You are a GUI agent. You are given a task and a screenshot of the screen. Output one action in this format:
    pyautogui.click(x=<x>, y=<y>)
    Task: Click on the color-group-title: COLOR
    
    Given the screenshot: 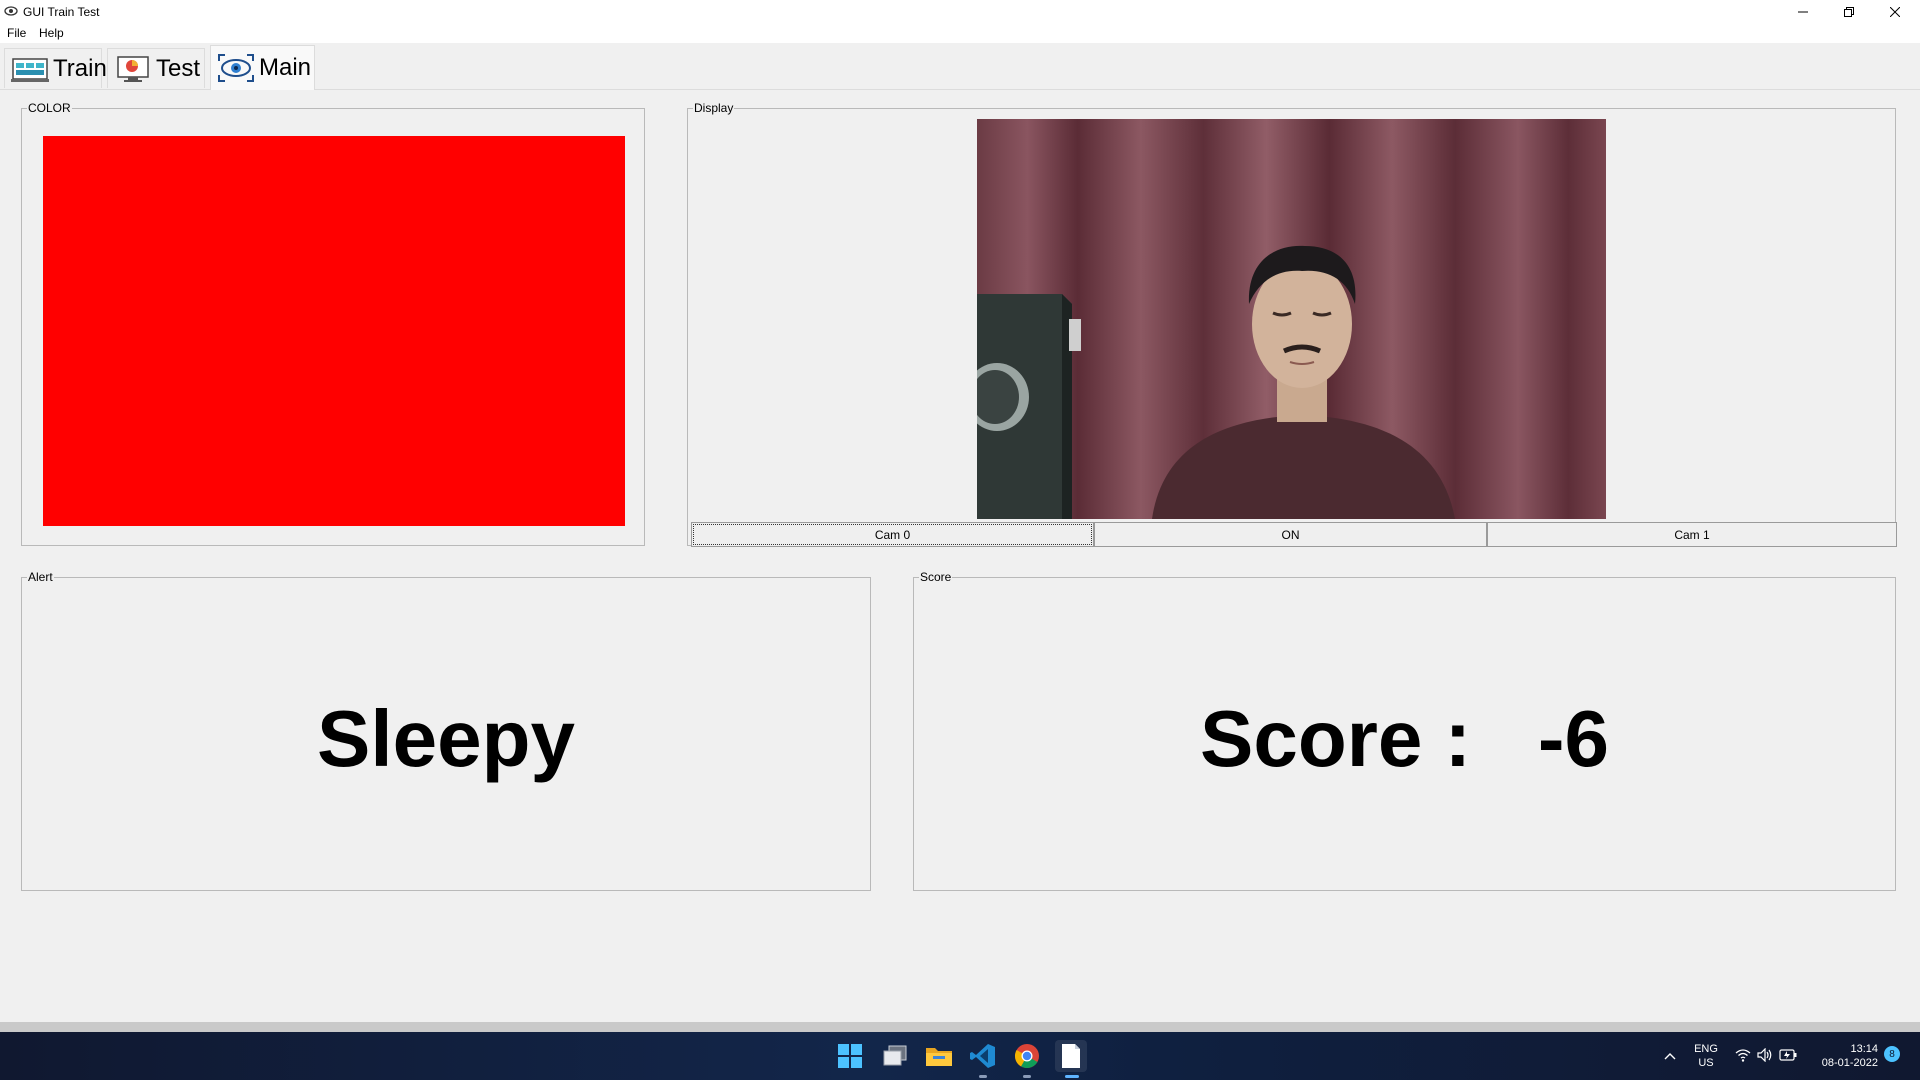 What is the action you would take?
    pyautogui.click(x=49, y=108)
    